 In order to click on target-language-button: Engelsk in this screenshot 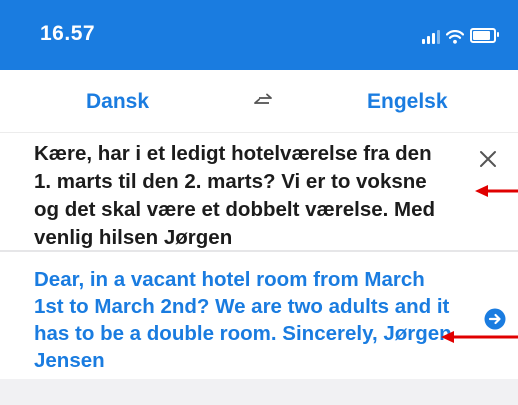, I will do `click(407, 102)`.